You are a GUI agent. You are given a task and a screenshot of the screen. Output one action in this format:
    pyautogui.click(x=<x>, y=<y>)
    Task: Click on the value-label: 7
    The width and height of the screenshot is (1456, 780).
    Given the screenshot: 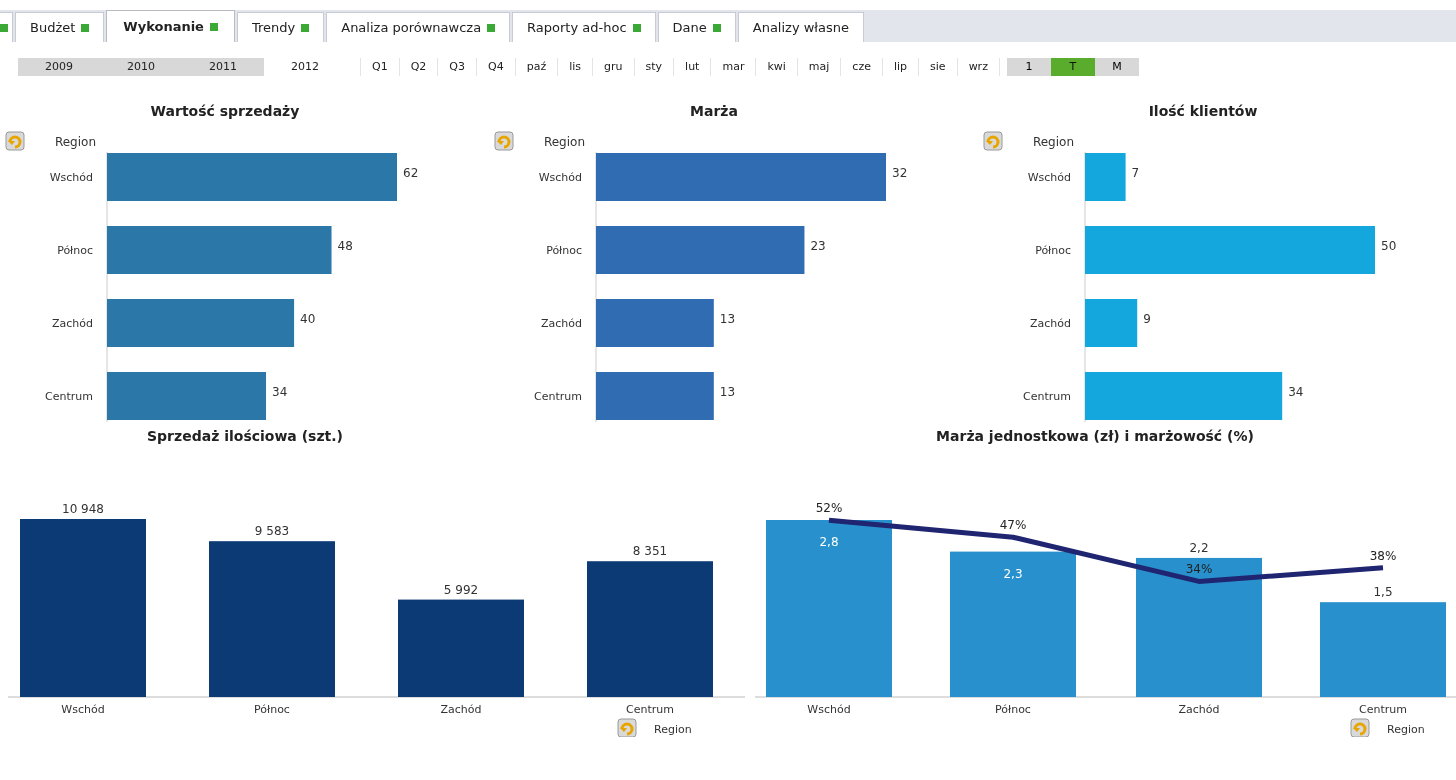 What is the action you would take?
    pyautogui.click(x=1135, y=173)
    